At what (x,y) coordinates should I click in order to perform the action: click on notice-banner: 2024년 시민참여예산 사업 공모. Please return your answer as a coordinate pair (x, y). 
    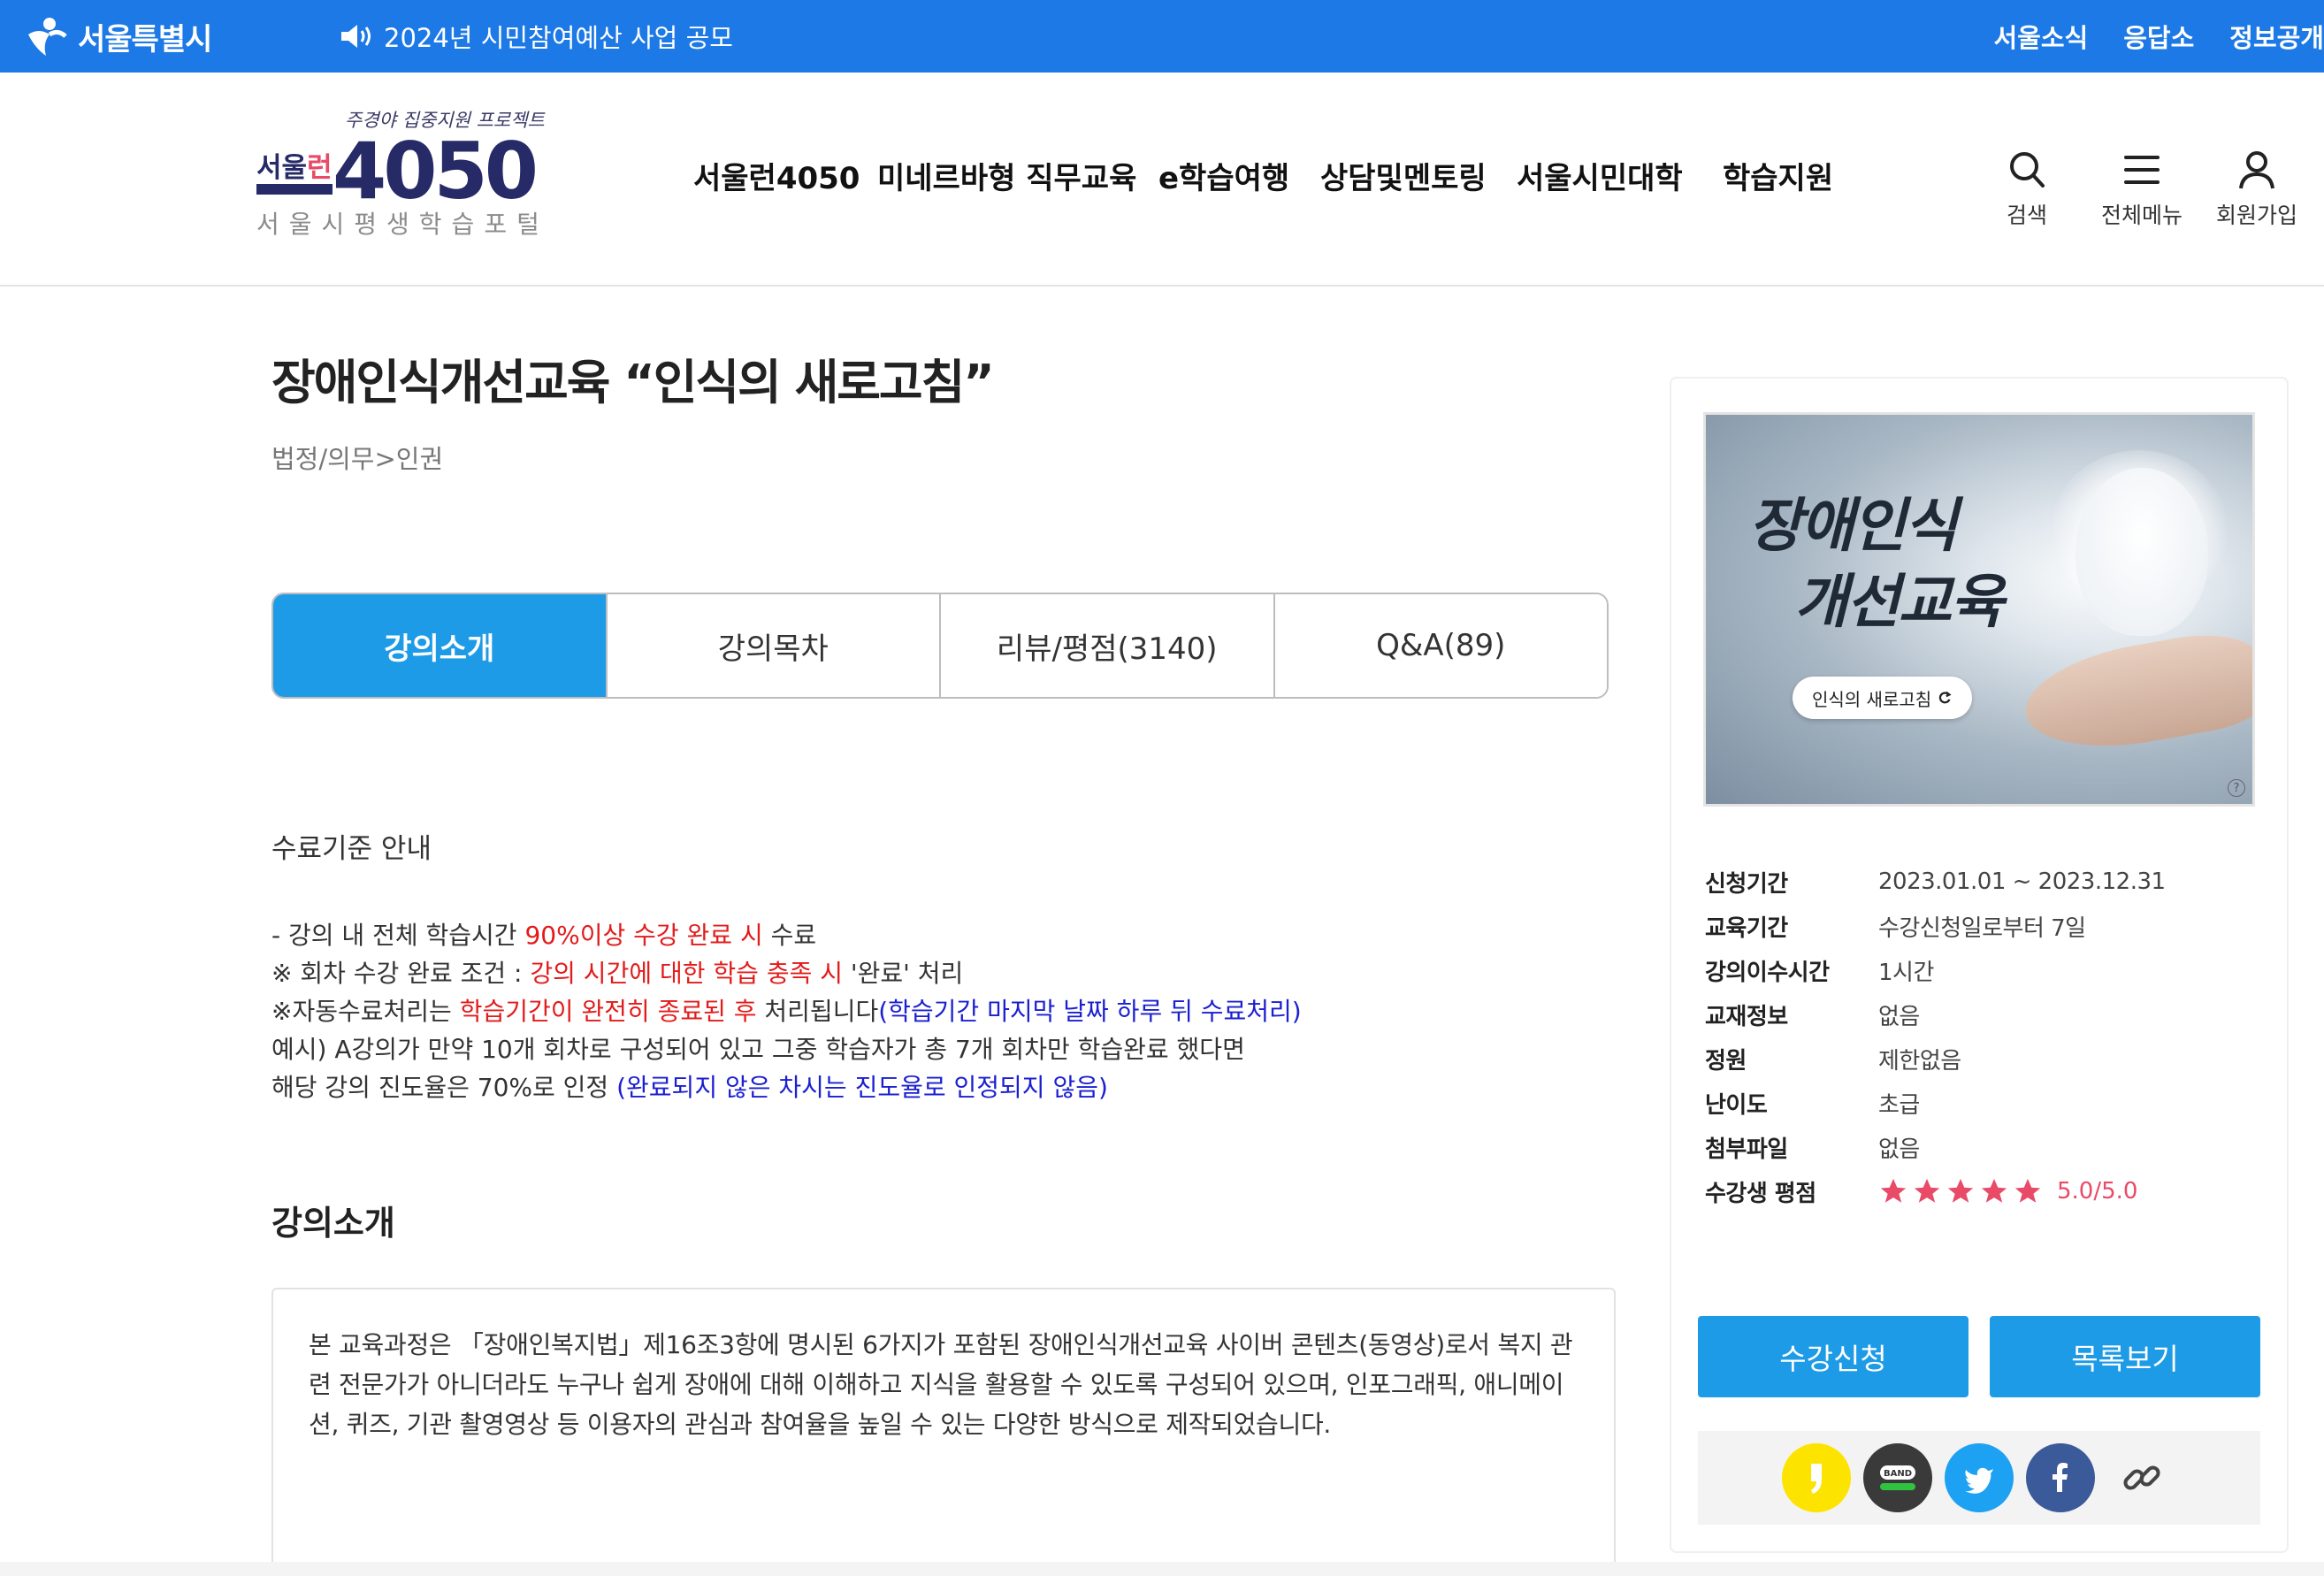
    Looking at the image, I should click on (536, 36).